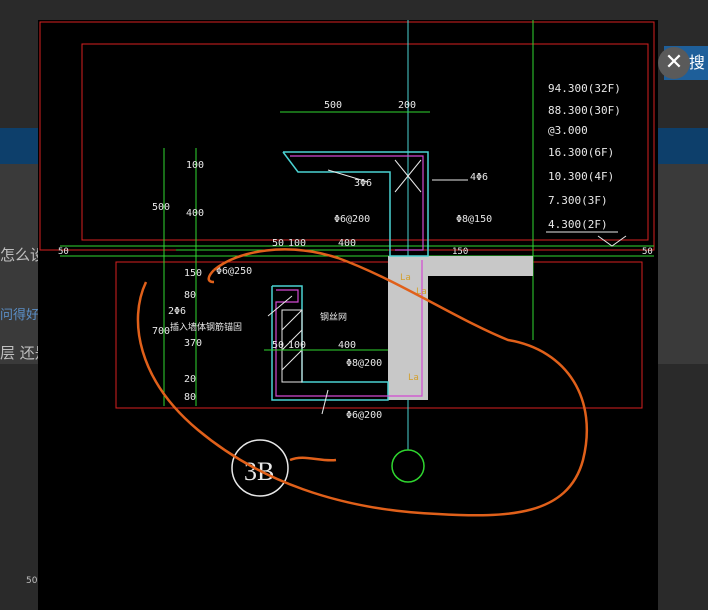 The image size is (708, 610). What do you see at coordinates (568, 130) in the screenshot?
I see `elevation-3: @3.000` at bounding box center [568, 130].